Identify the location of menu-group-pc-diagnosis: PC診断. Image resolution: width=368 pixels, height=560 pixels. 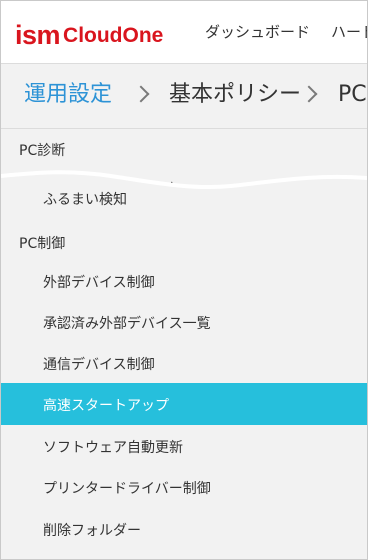
(42, 151).